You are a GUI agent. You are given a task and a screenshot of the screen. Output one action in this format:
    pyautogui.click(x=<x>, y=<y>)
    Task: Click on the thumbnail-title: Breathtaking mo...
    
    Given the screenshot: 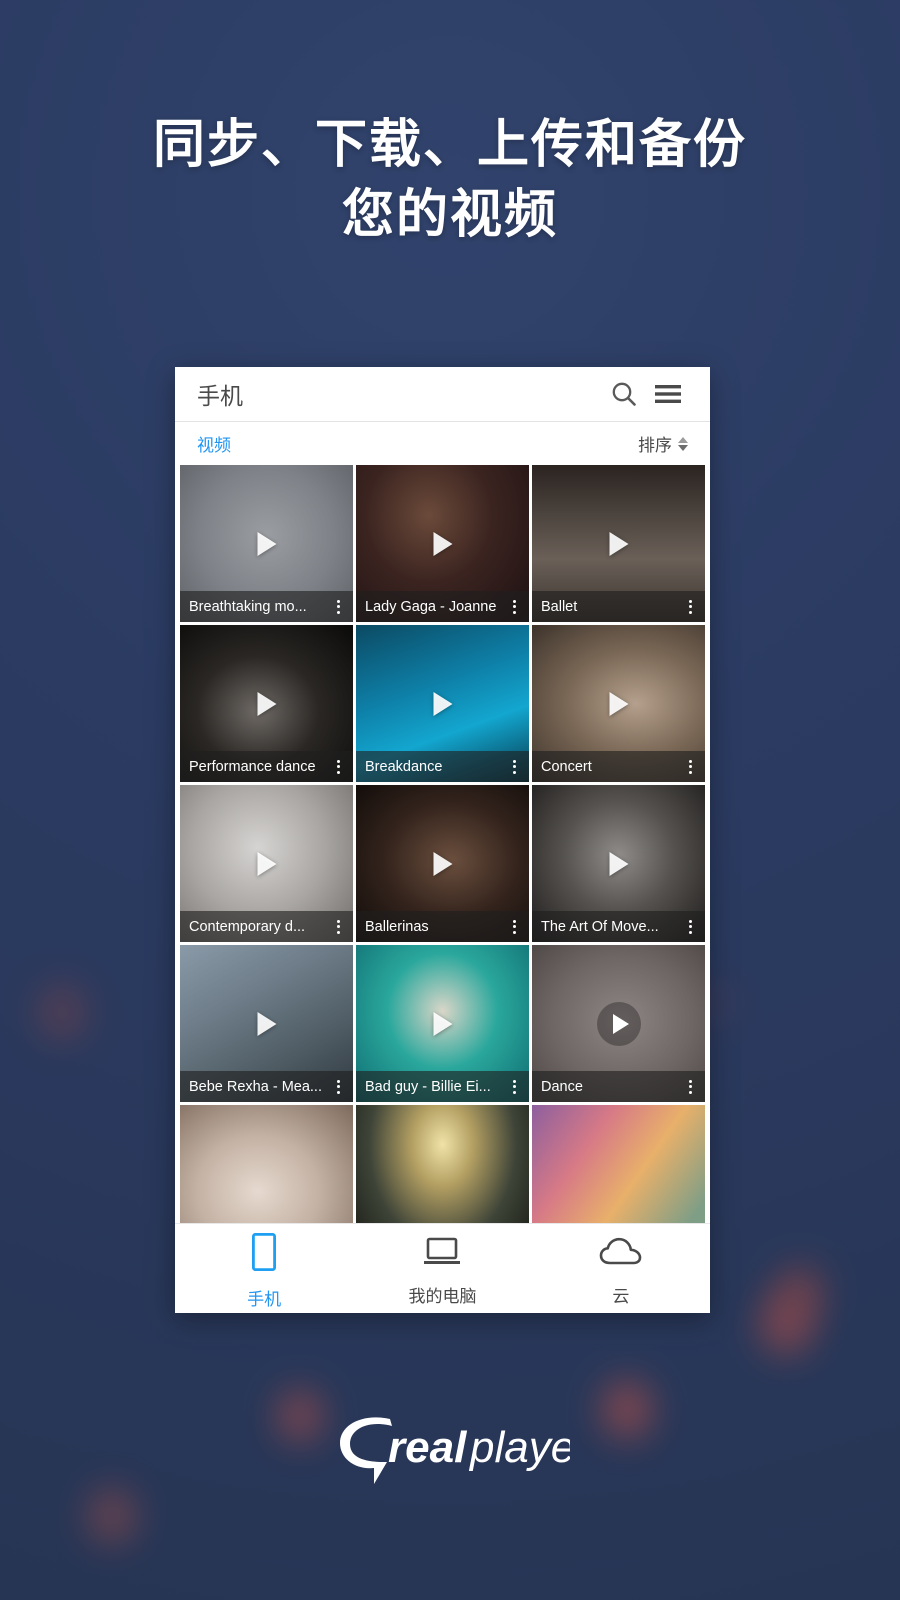 What is the action you would take?
    pyautogui.click(x=248, y=606)
    